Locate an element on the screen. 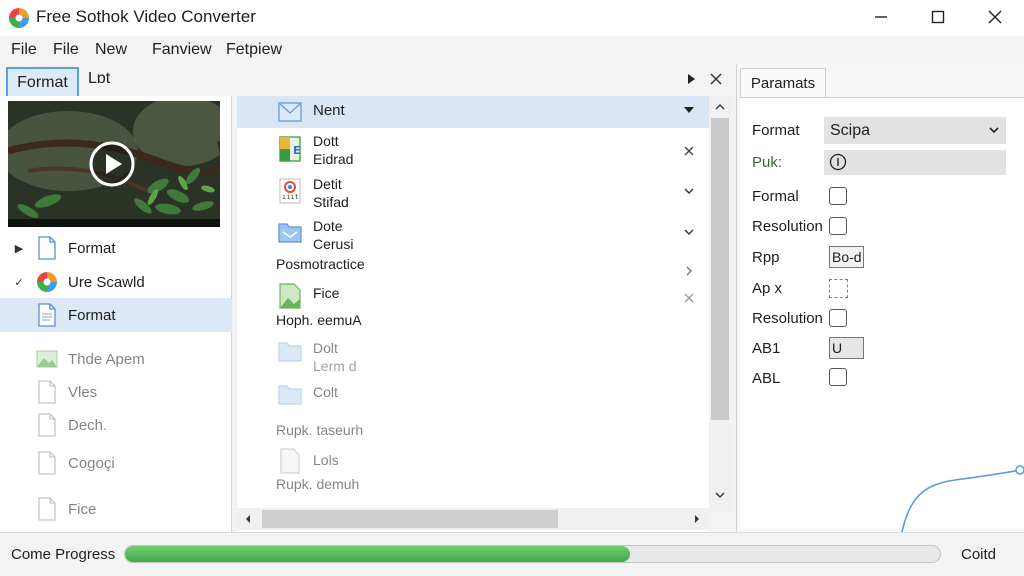 This screenshot has height=576, width=1024. list-group-label: Rupk. taseurh is located at coordinates (320, 430).